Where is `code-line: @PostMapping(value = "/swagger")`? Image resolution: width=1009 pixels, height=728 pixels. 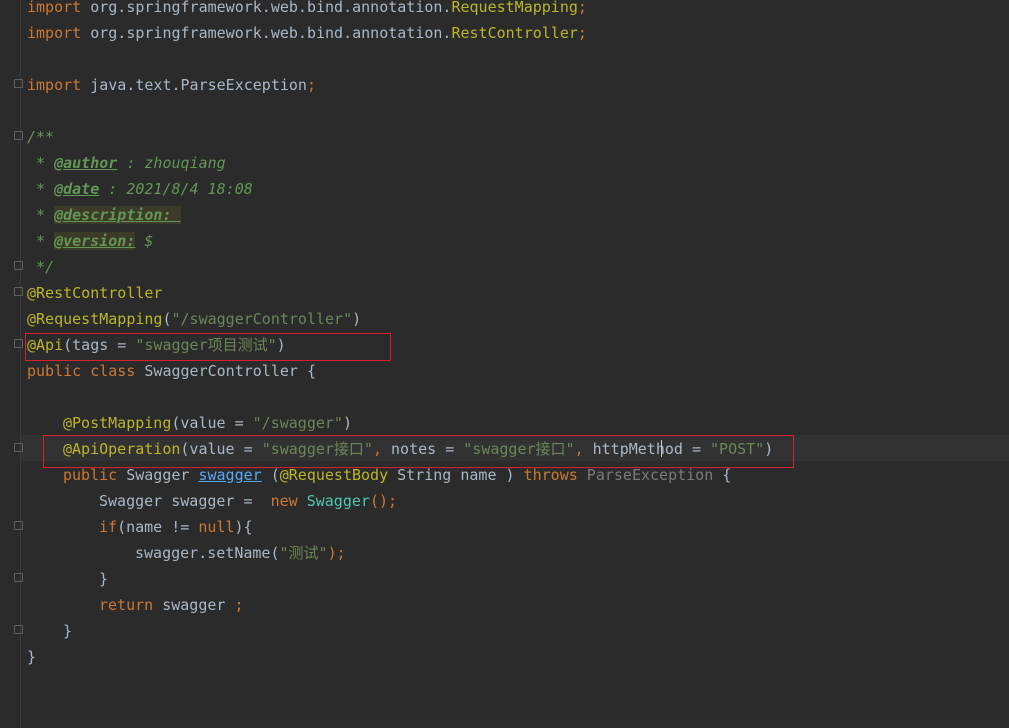
code-line: @PostMapping(value = "/swagger") is located at coordinates (207, 423).